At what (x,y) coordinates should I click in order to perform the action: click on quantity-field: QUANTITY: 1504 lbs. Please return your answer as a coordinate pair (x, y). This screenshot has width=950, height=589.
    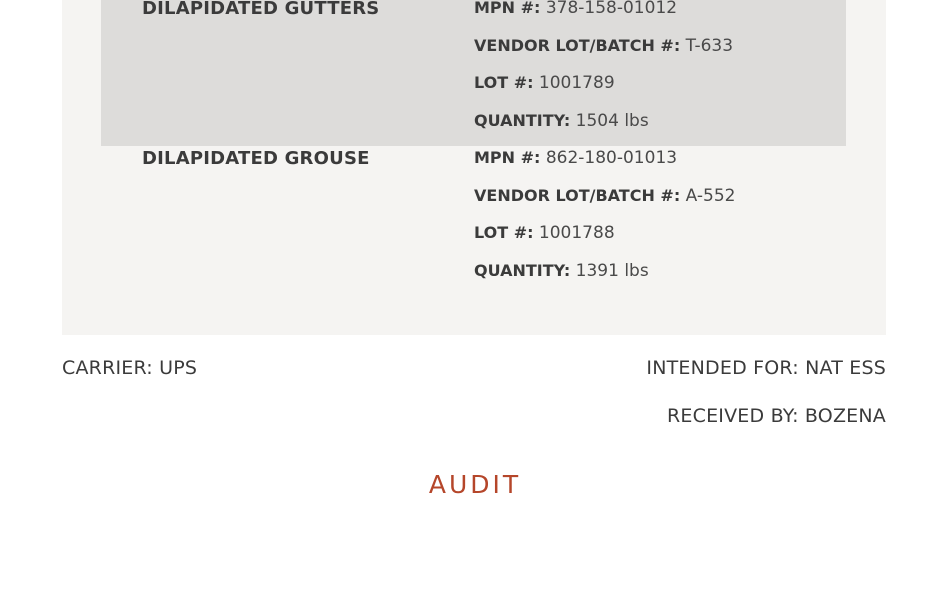
    Looking at the image, I should click on (561, 121).